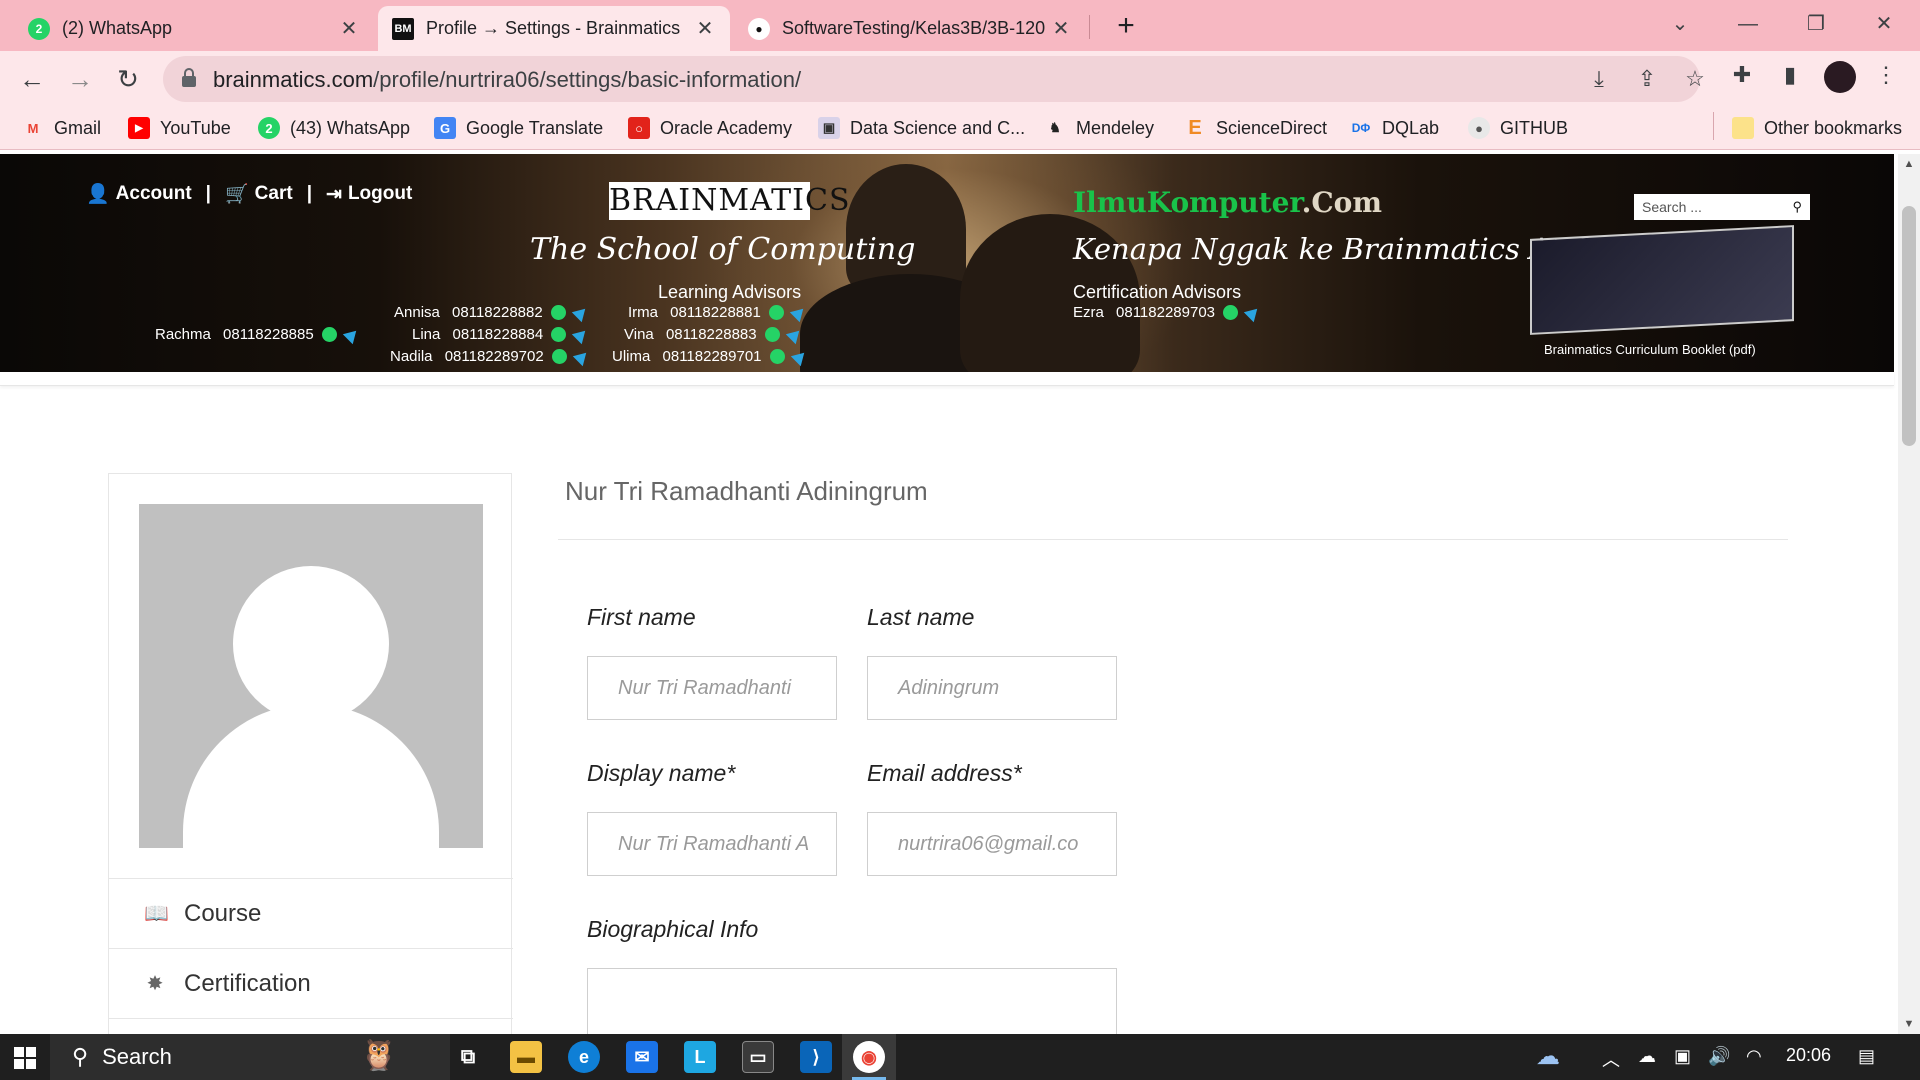  I want to click on page-scrollbar: ▲ ▼, so click(1909, 594).